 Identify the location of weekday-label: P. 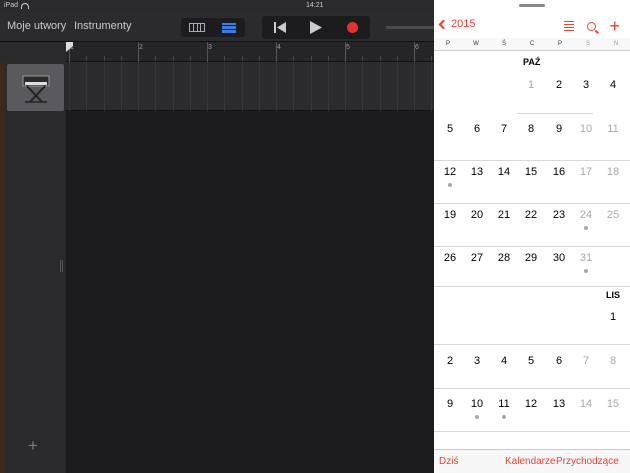
(559, 44).